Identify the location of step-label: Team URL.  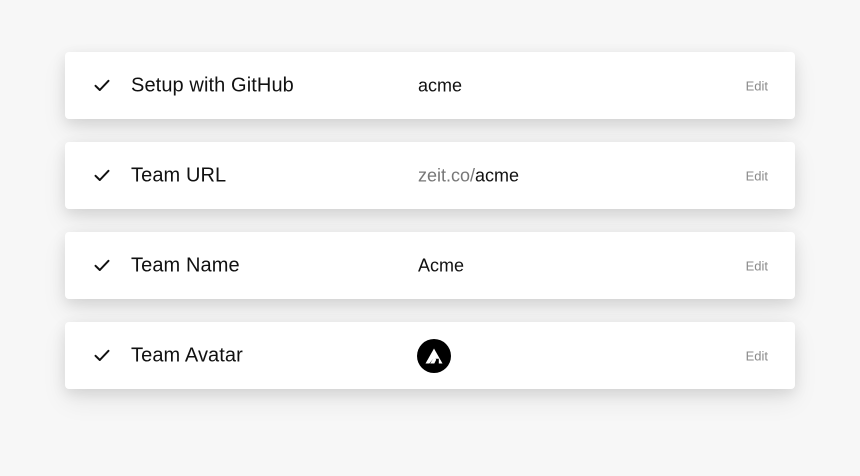
(179, 175).